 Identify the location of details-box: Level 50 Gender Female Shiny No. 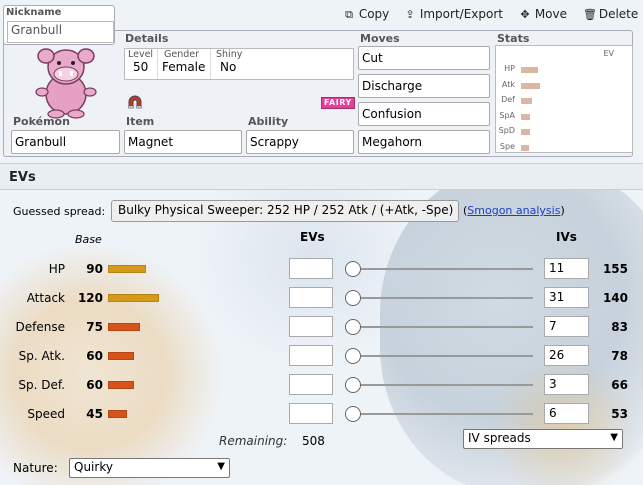
(239, 64).